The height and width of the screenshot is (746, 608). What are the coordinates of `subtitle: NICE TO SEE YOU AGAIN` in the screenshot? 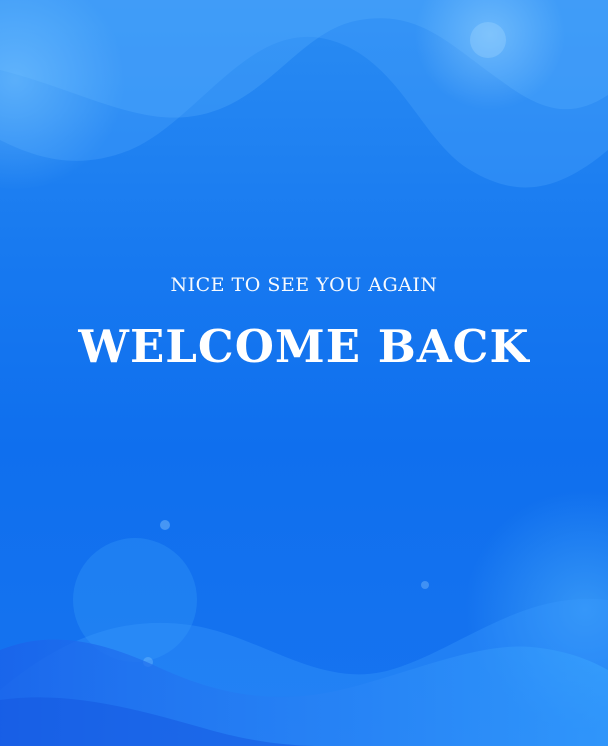 It's located at (304, 285).